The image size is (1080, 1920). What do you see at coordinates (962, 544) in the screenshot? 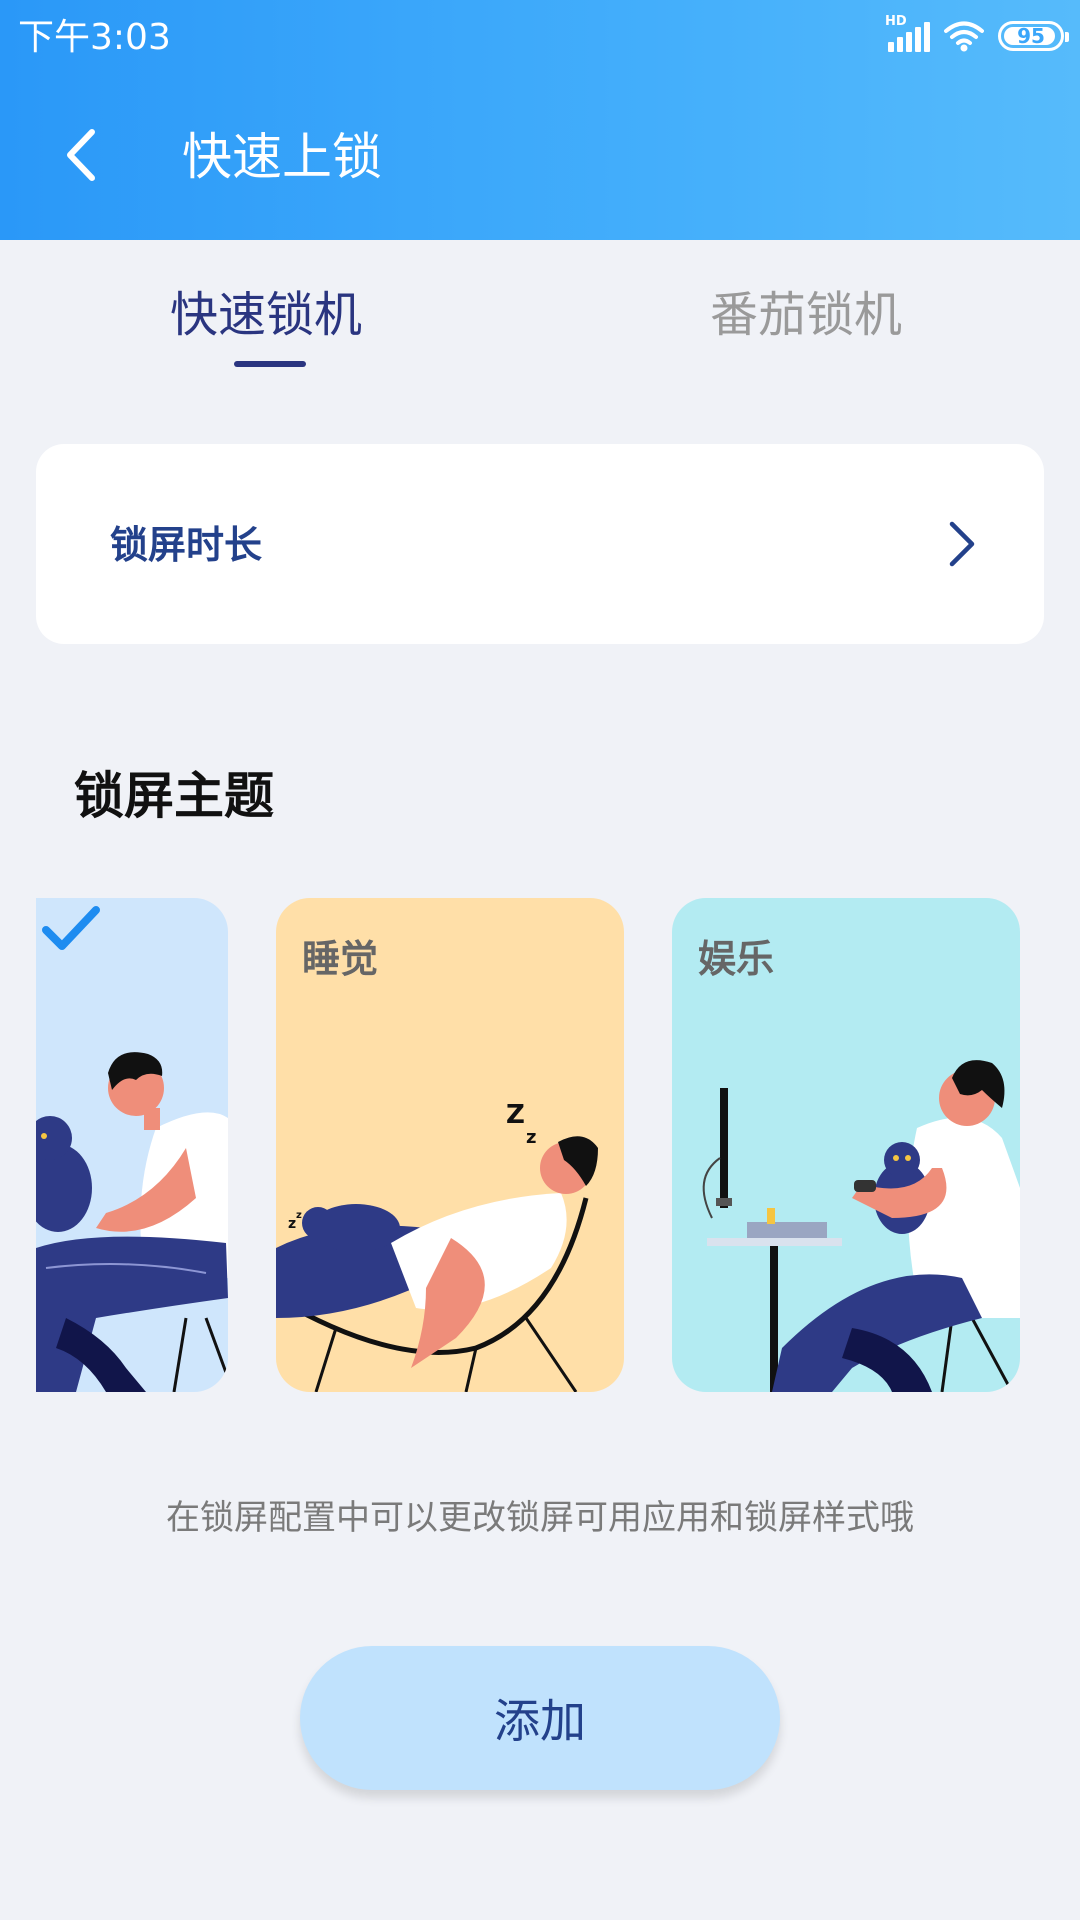
I see `chevron-right-icon` at bounding box center [962, 544].